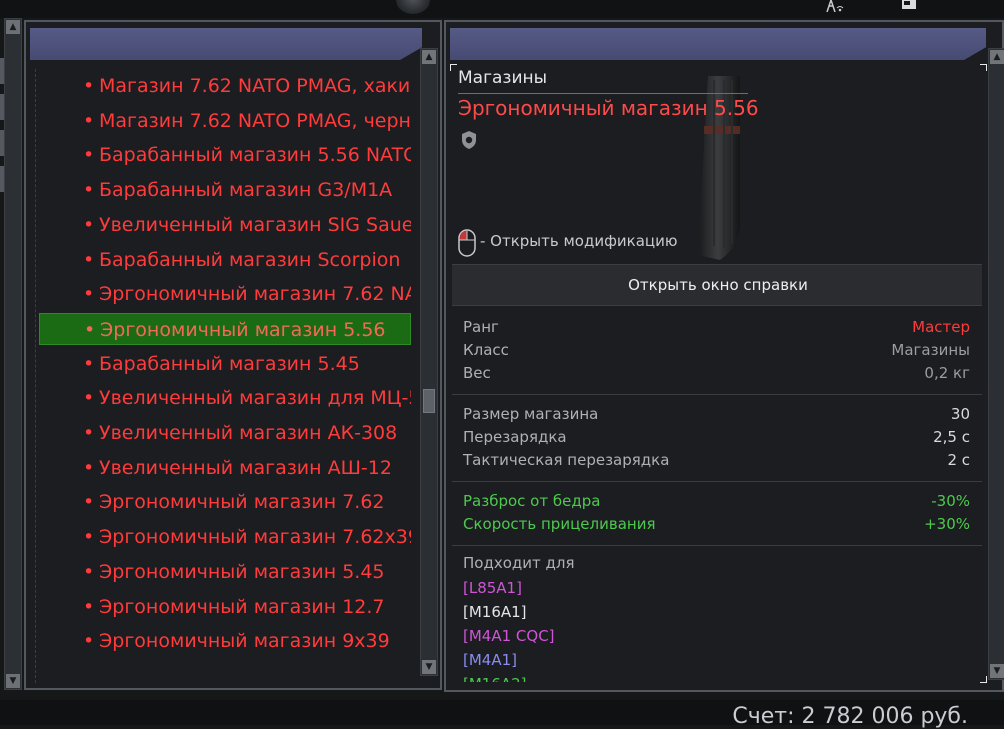 The height and width of the screenshot is (729, 1004). What do you see at coordinates (717, 350) in the screenshot?
I see `stat-row: Класс Магазины` at bounding box center [717, 350].